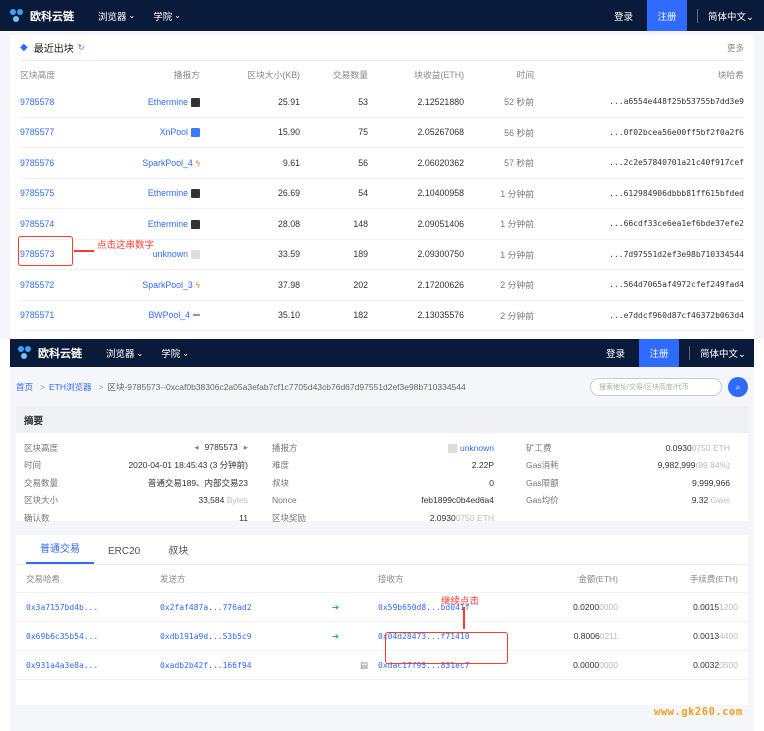 This screenshot has width=764, height=731. Describe the element at coordinates (64, 193) in the screenshot. I see `block-height-link: 9785575` at that location.